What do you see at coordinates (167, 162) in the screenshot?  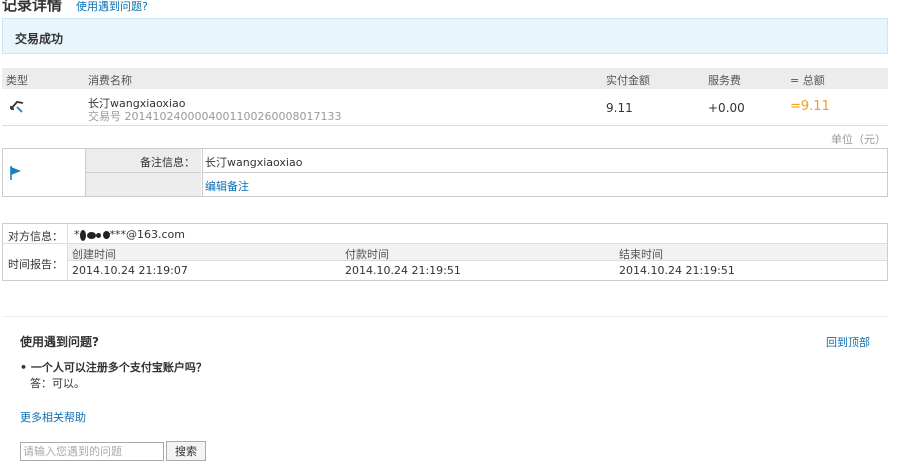 I see `remark-label: 备注信息：` at bounding box center [167, 162].